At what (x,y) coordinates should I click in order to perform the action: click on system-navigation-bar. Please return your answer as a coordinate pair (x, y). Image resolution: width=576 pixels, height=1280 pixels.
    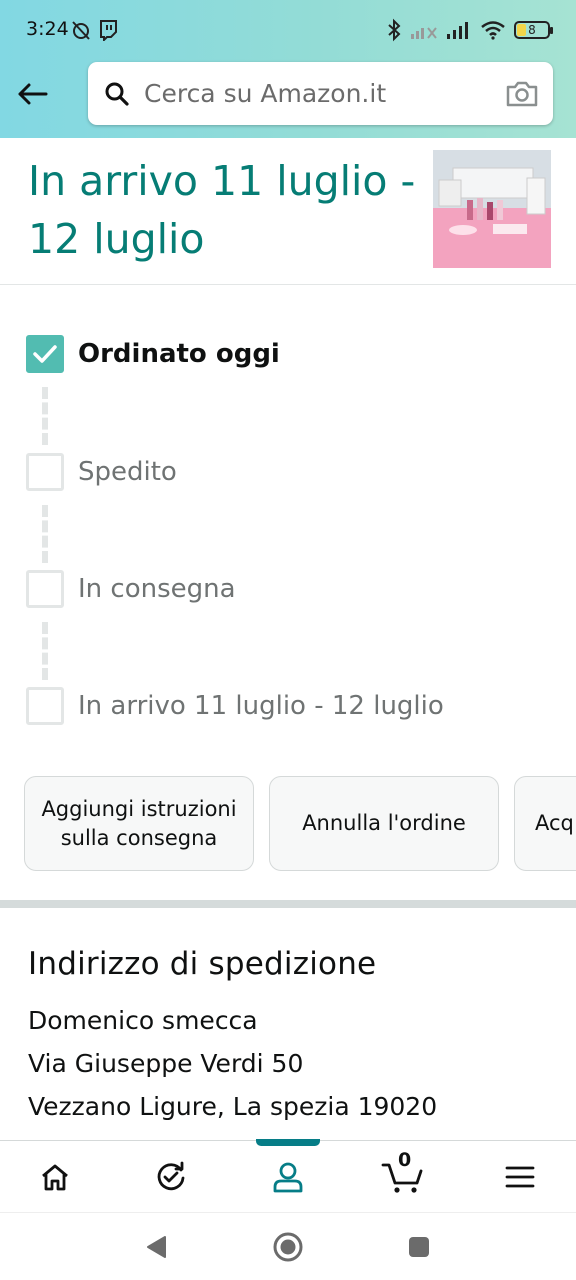
    Looking at the image, I should click on (288, 1246).